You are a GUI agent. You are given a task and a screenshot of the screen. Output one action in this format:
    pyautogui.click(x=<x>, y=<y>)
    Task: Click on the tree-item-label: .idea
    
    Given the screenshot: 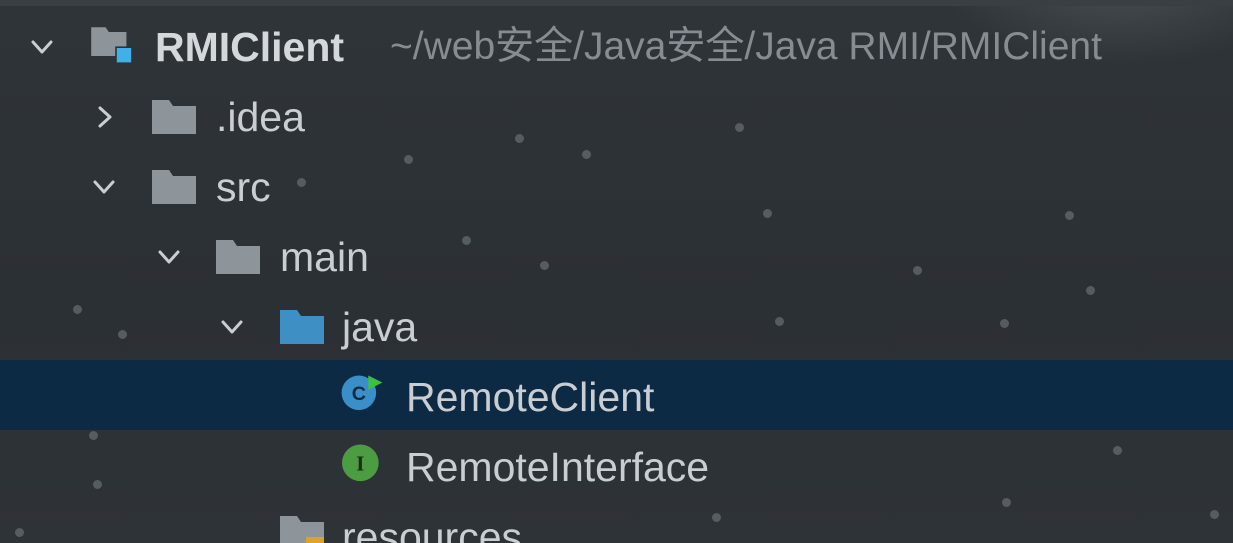 What is the action you would take?
    pyautogui.click(x=260, y=117)
    